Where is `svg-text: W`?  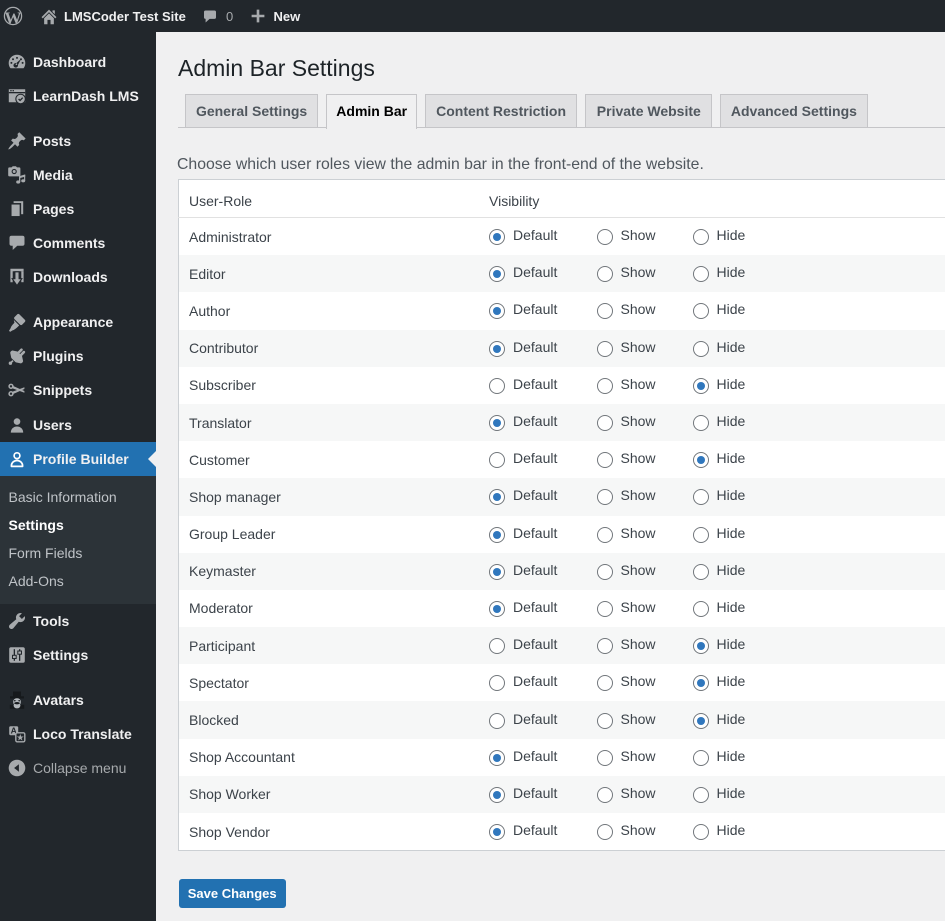
svg-text: W is located at coordinates (13, 17).